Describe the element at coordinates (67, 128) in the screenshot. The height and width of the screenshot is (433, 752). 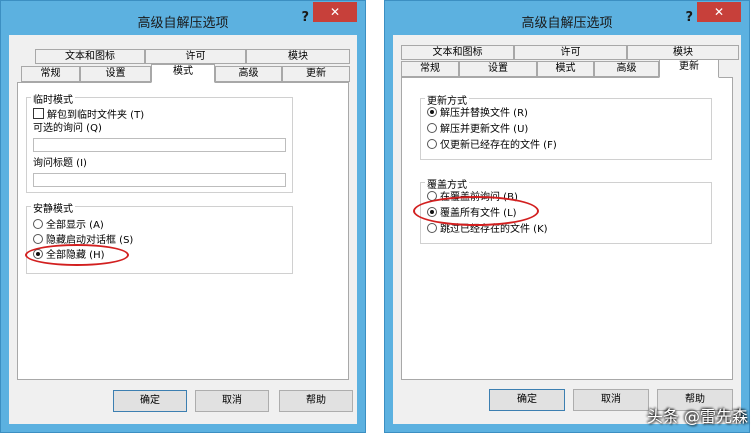
I see `optional-question-label: 可选的询问 (Q)` at that location.